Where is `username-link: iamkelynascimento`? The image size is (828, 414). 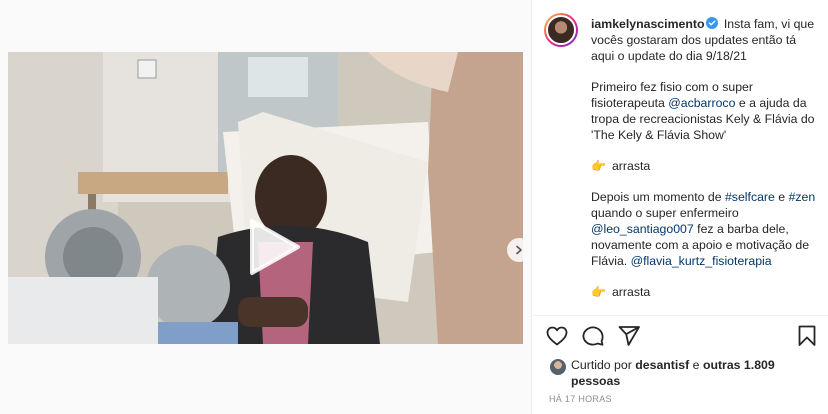
username-link: iamkelynascimento is located at coordinates (647, 24).